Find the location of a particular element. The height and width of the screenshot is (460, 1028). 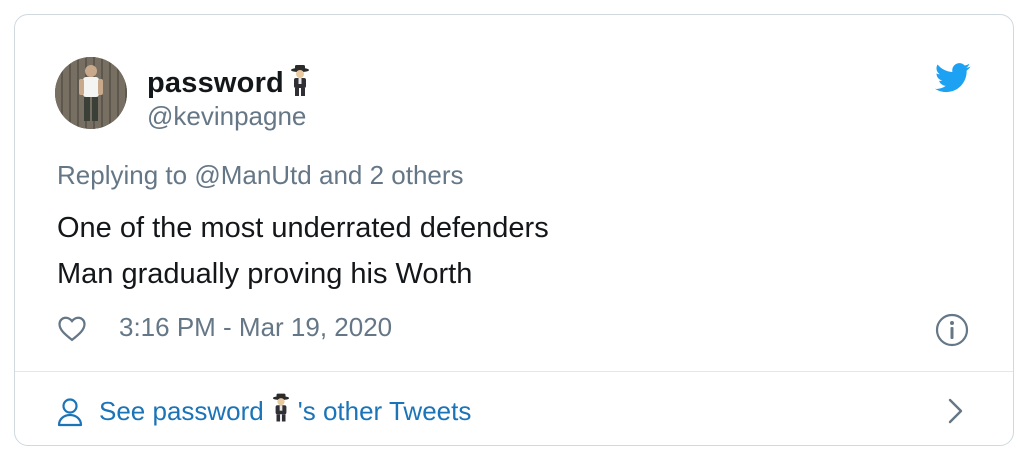

divider is located at coordinates (514, 371).